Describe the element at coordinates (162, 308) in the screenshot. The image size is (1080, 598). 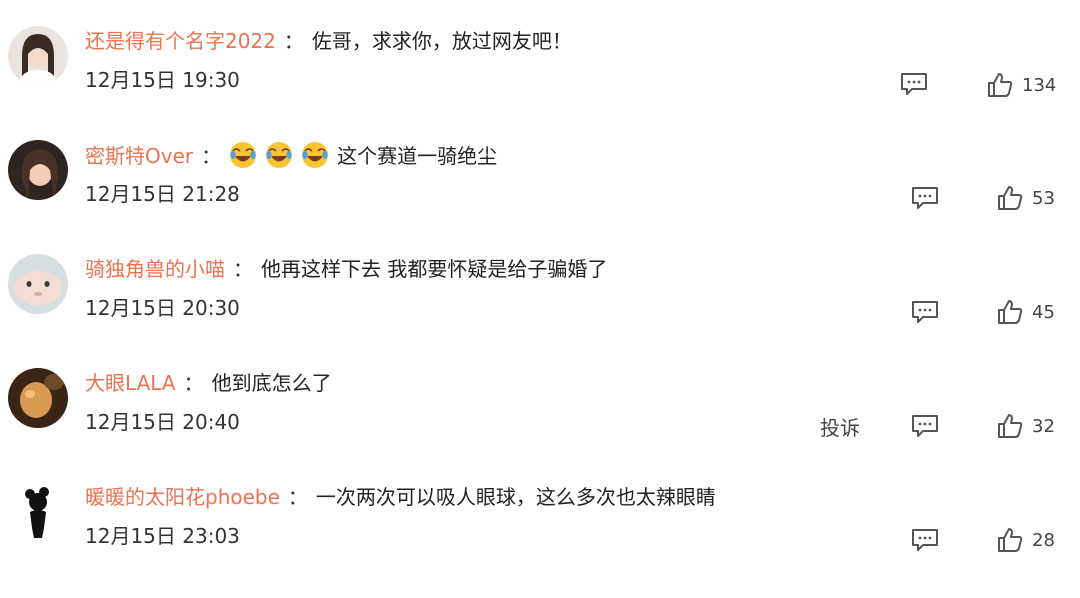
I see `timestamp: 12月15日 20:30` at that location.